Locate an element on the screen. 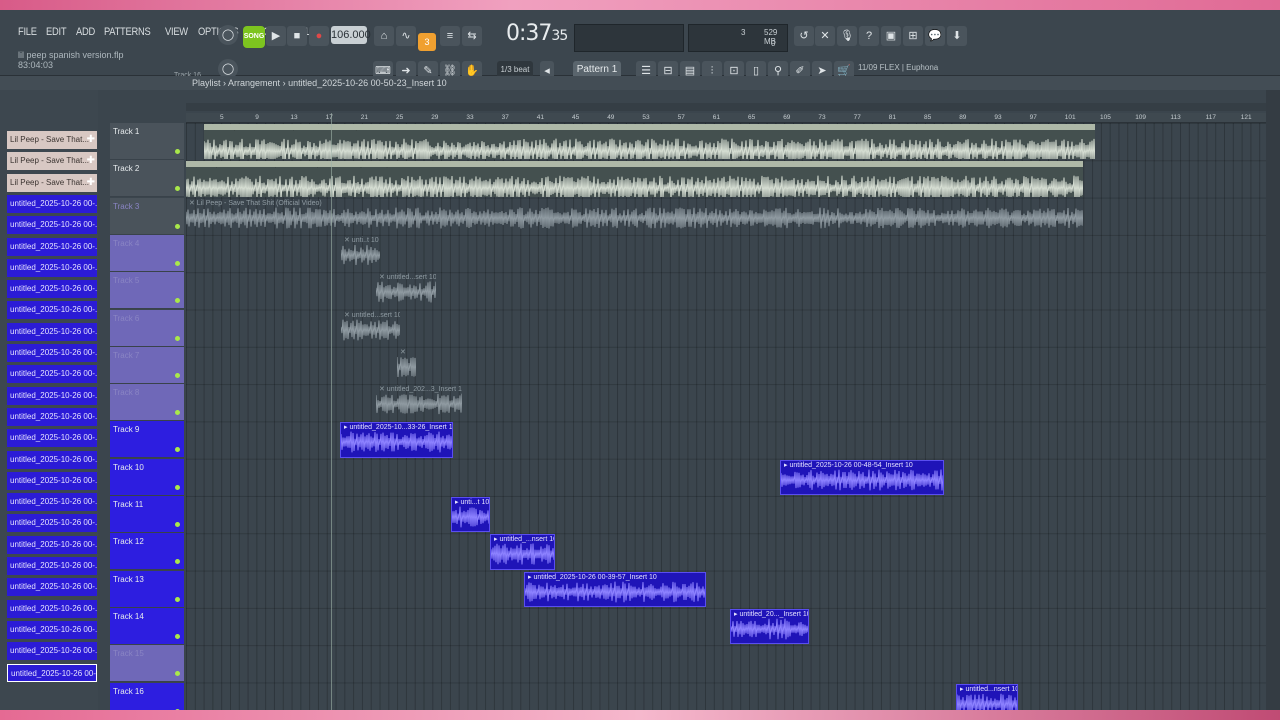 The width and height of the screenshot is (1280, 720). clip: ▸ untitled_2025-10...33-26_Insert 10 is located at coordinates (396, 440).